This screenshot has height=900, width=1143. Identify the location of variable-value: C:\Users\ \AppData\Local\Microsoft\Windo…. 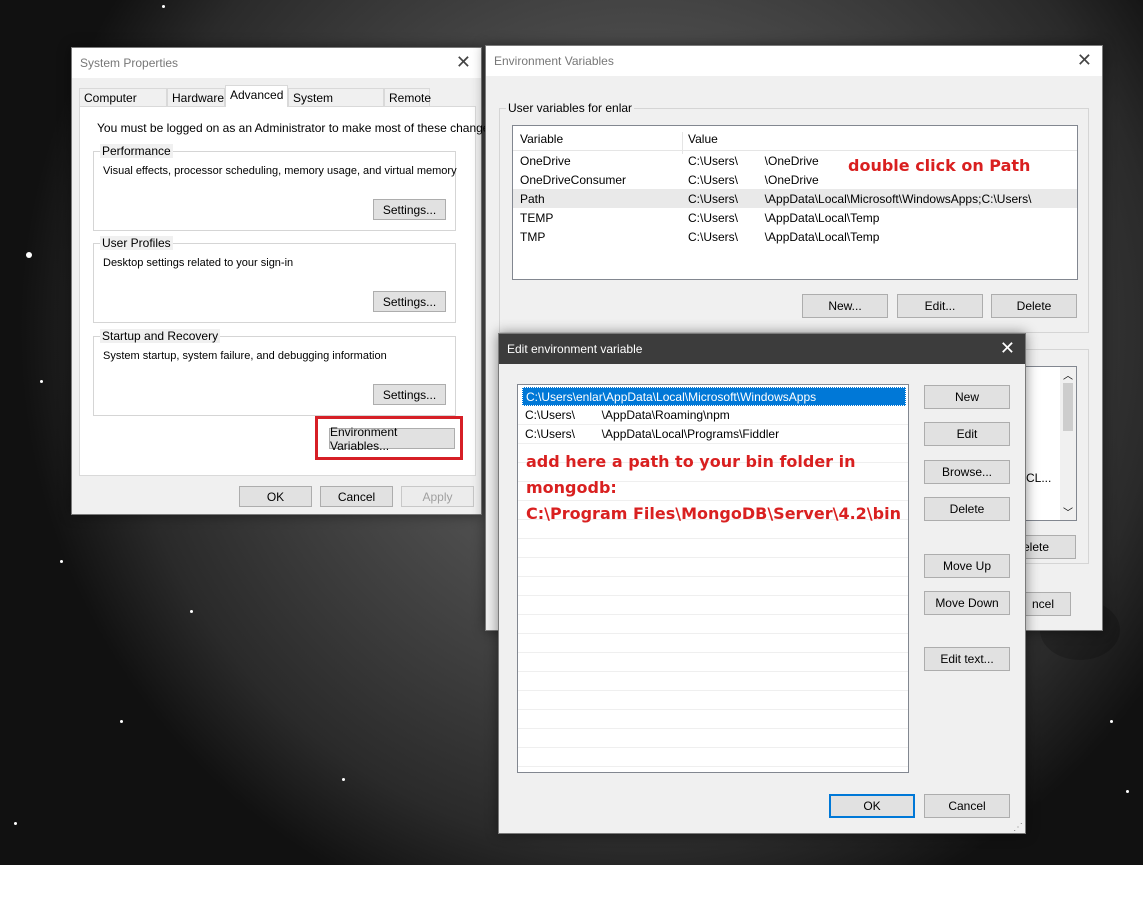
(860, 199).